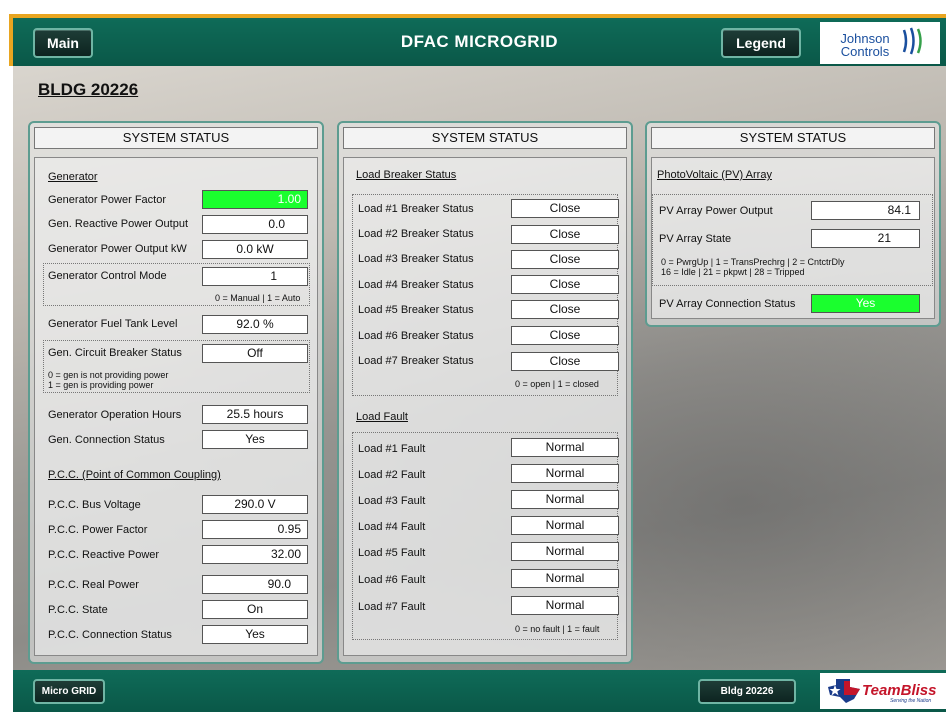  I want to click on load-breaker-section-title: Load Breaker Status, so click(406, 175).